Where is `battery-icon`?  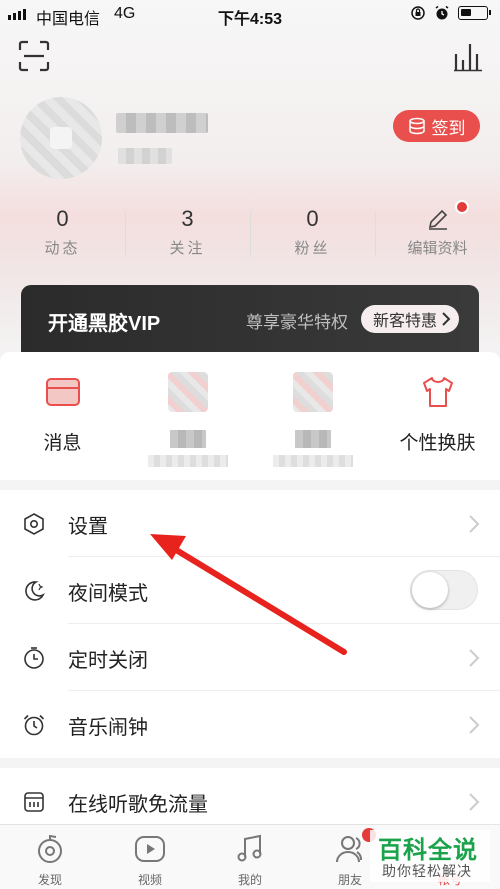 battery-icon is located at coordinates (474, 13).